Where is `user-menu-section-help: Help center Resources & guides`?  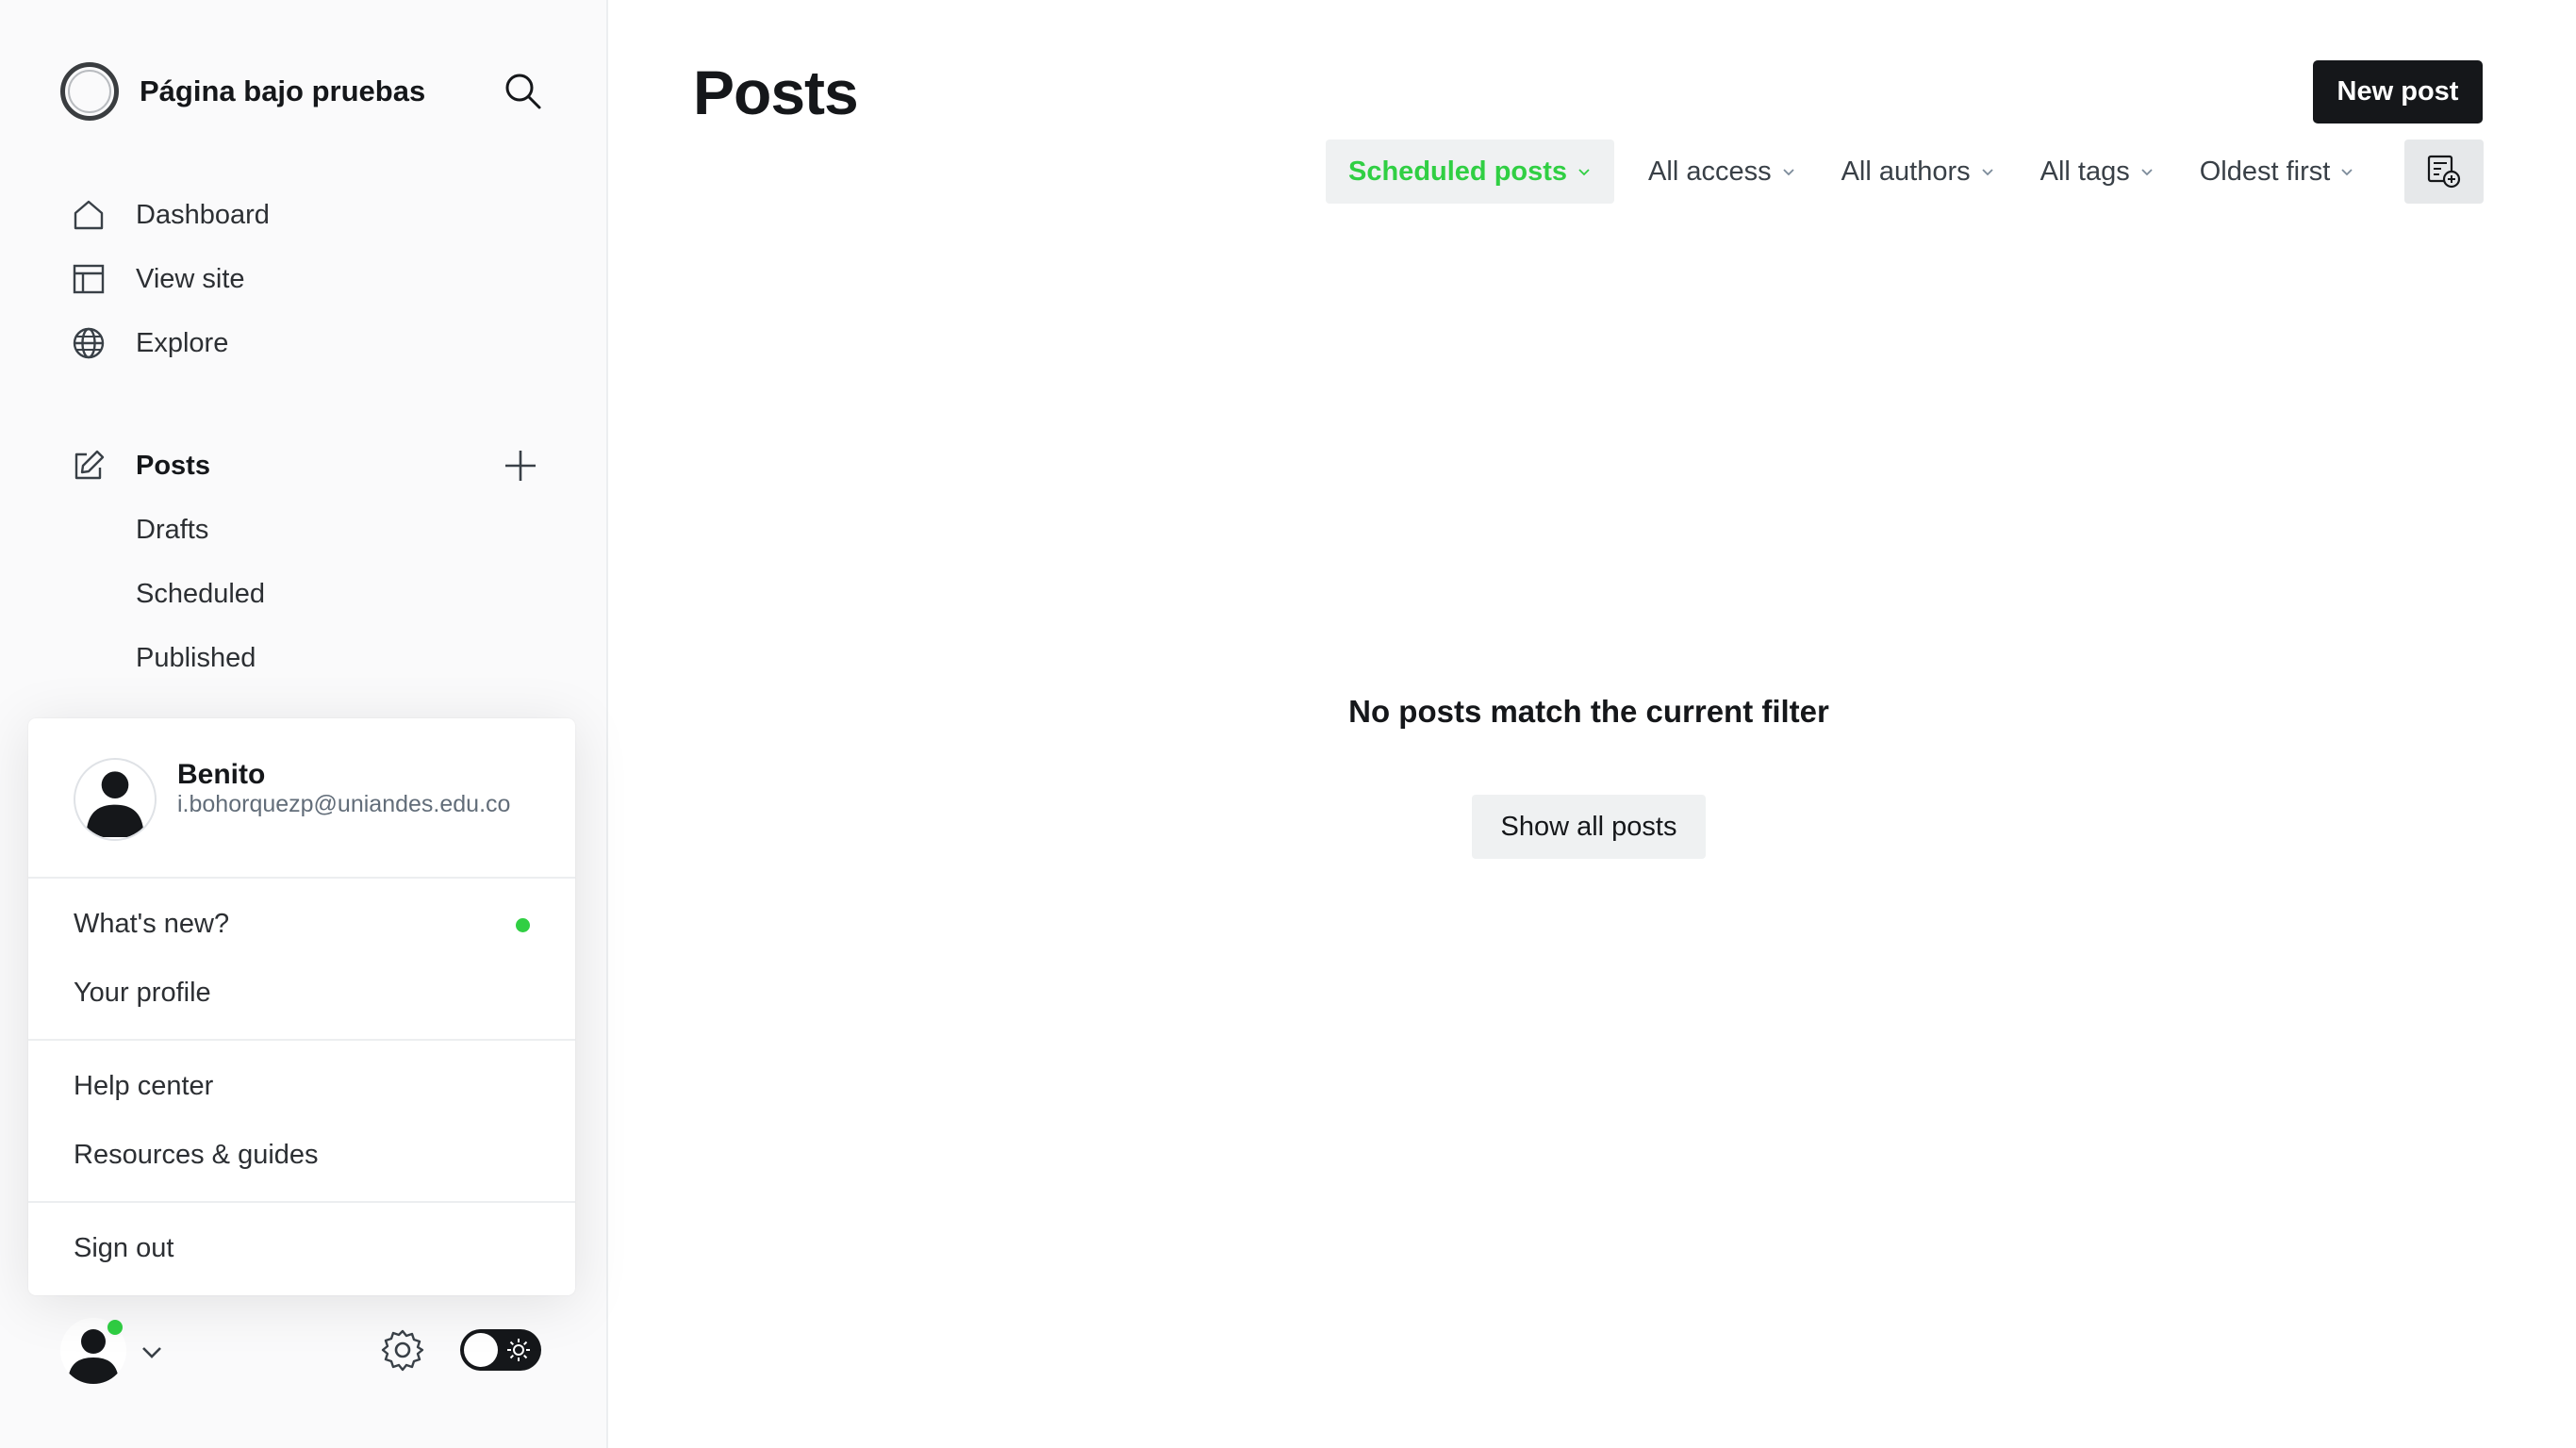
user-menu-section-help: Help center Resources & guides is located at coordinates (301, 1122).